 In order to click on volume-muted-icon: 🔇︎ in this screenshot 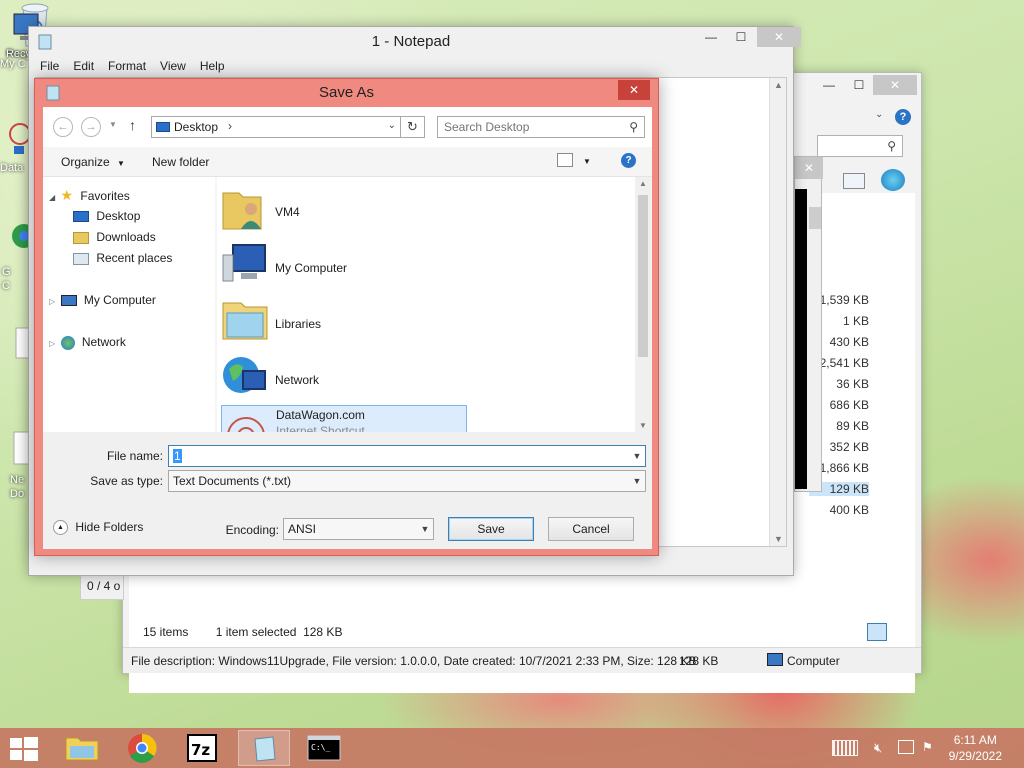, I will do `click(878, 748)`.